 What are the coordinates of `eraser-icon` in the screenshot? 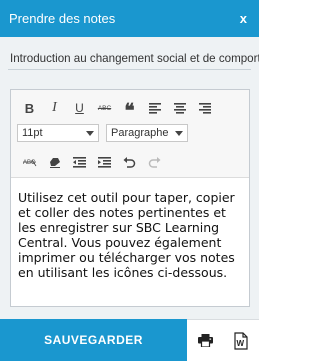 It's located at (54, 162).